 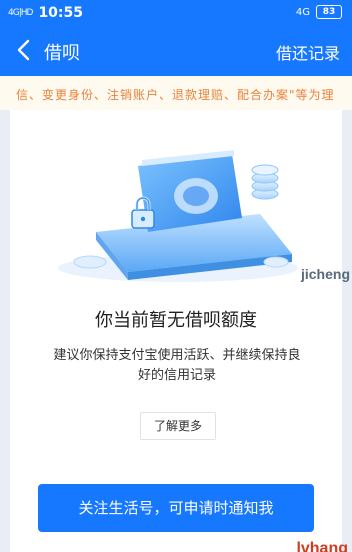 What do you see at coordinates (176, 320) in the screenshot?
I see `empty-state-title: 你当前暂无借呗额度` at bounding box center [176, 320].